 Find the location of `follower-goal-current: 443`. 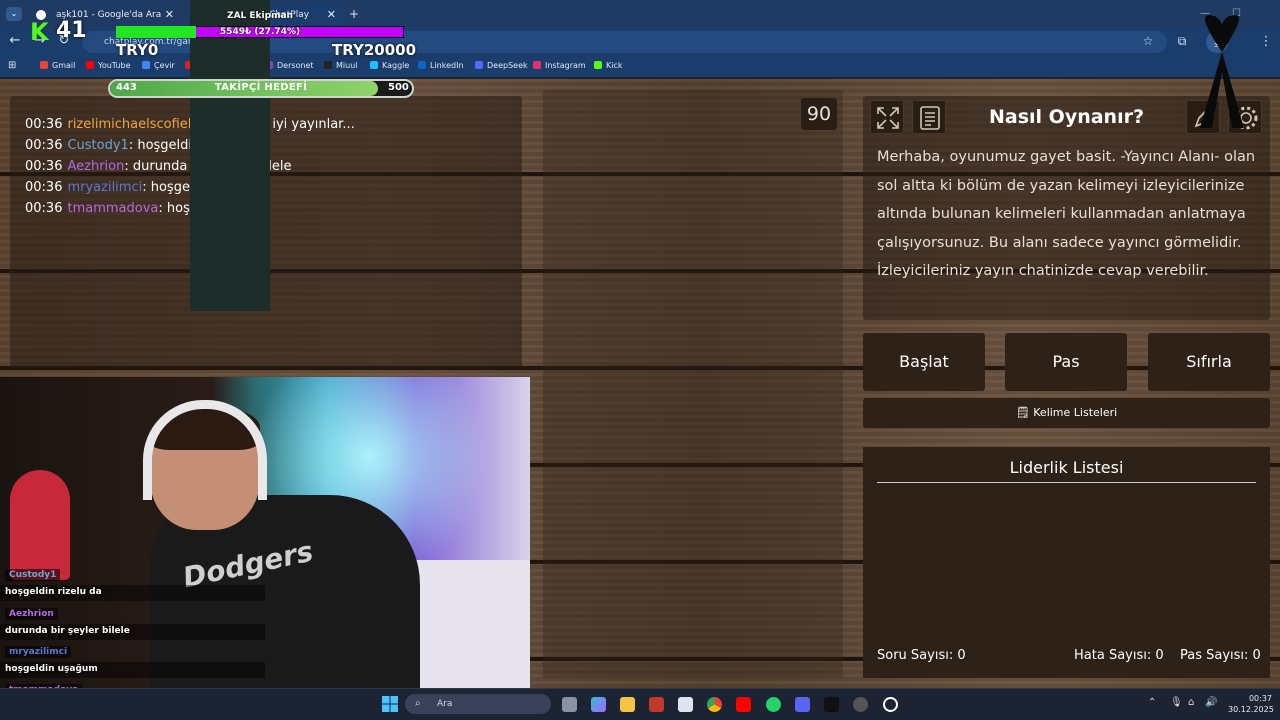

follower-goal-current: 443 is located at coordinates (126, 87).